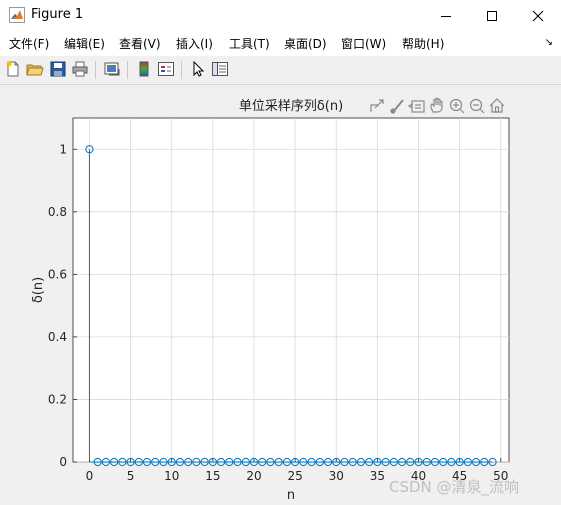 This screenshot has width=561, height=505. Describe the element at coordinates (140, 43) in the screenshot. I see `menu-view: 查看(V)` at that location.